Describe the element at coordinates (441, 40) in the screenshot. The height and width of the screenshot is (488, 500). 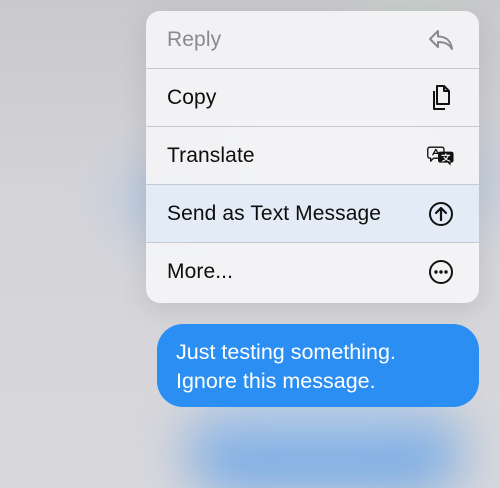
I see `reply-icon` at that location.